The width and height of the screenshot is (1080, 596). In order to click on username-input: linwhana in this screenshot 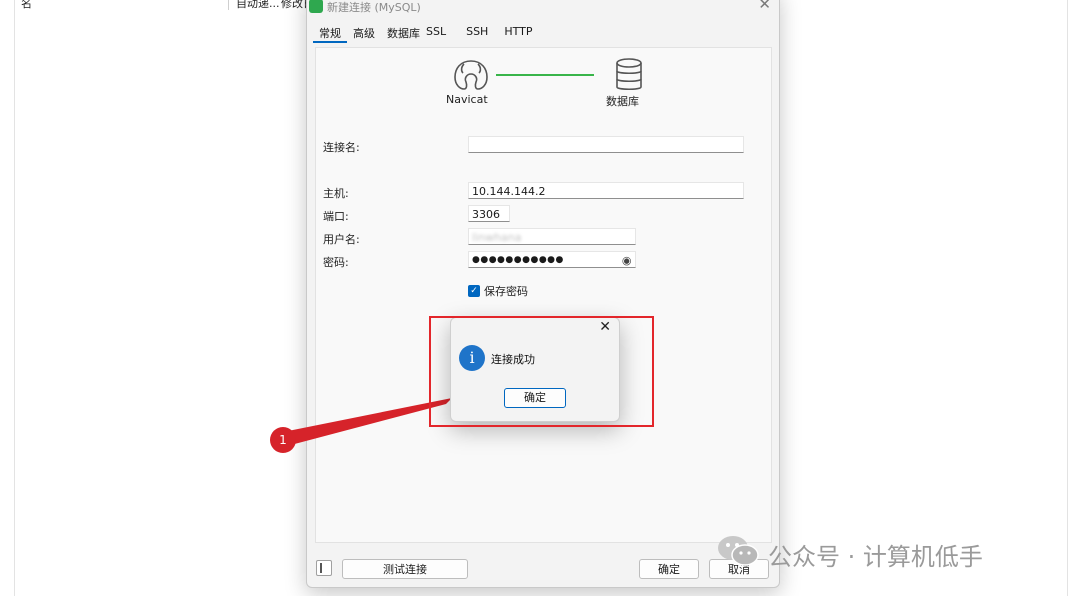, I will do `click(552, 236)`.